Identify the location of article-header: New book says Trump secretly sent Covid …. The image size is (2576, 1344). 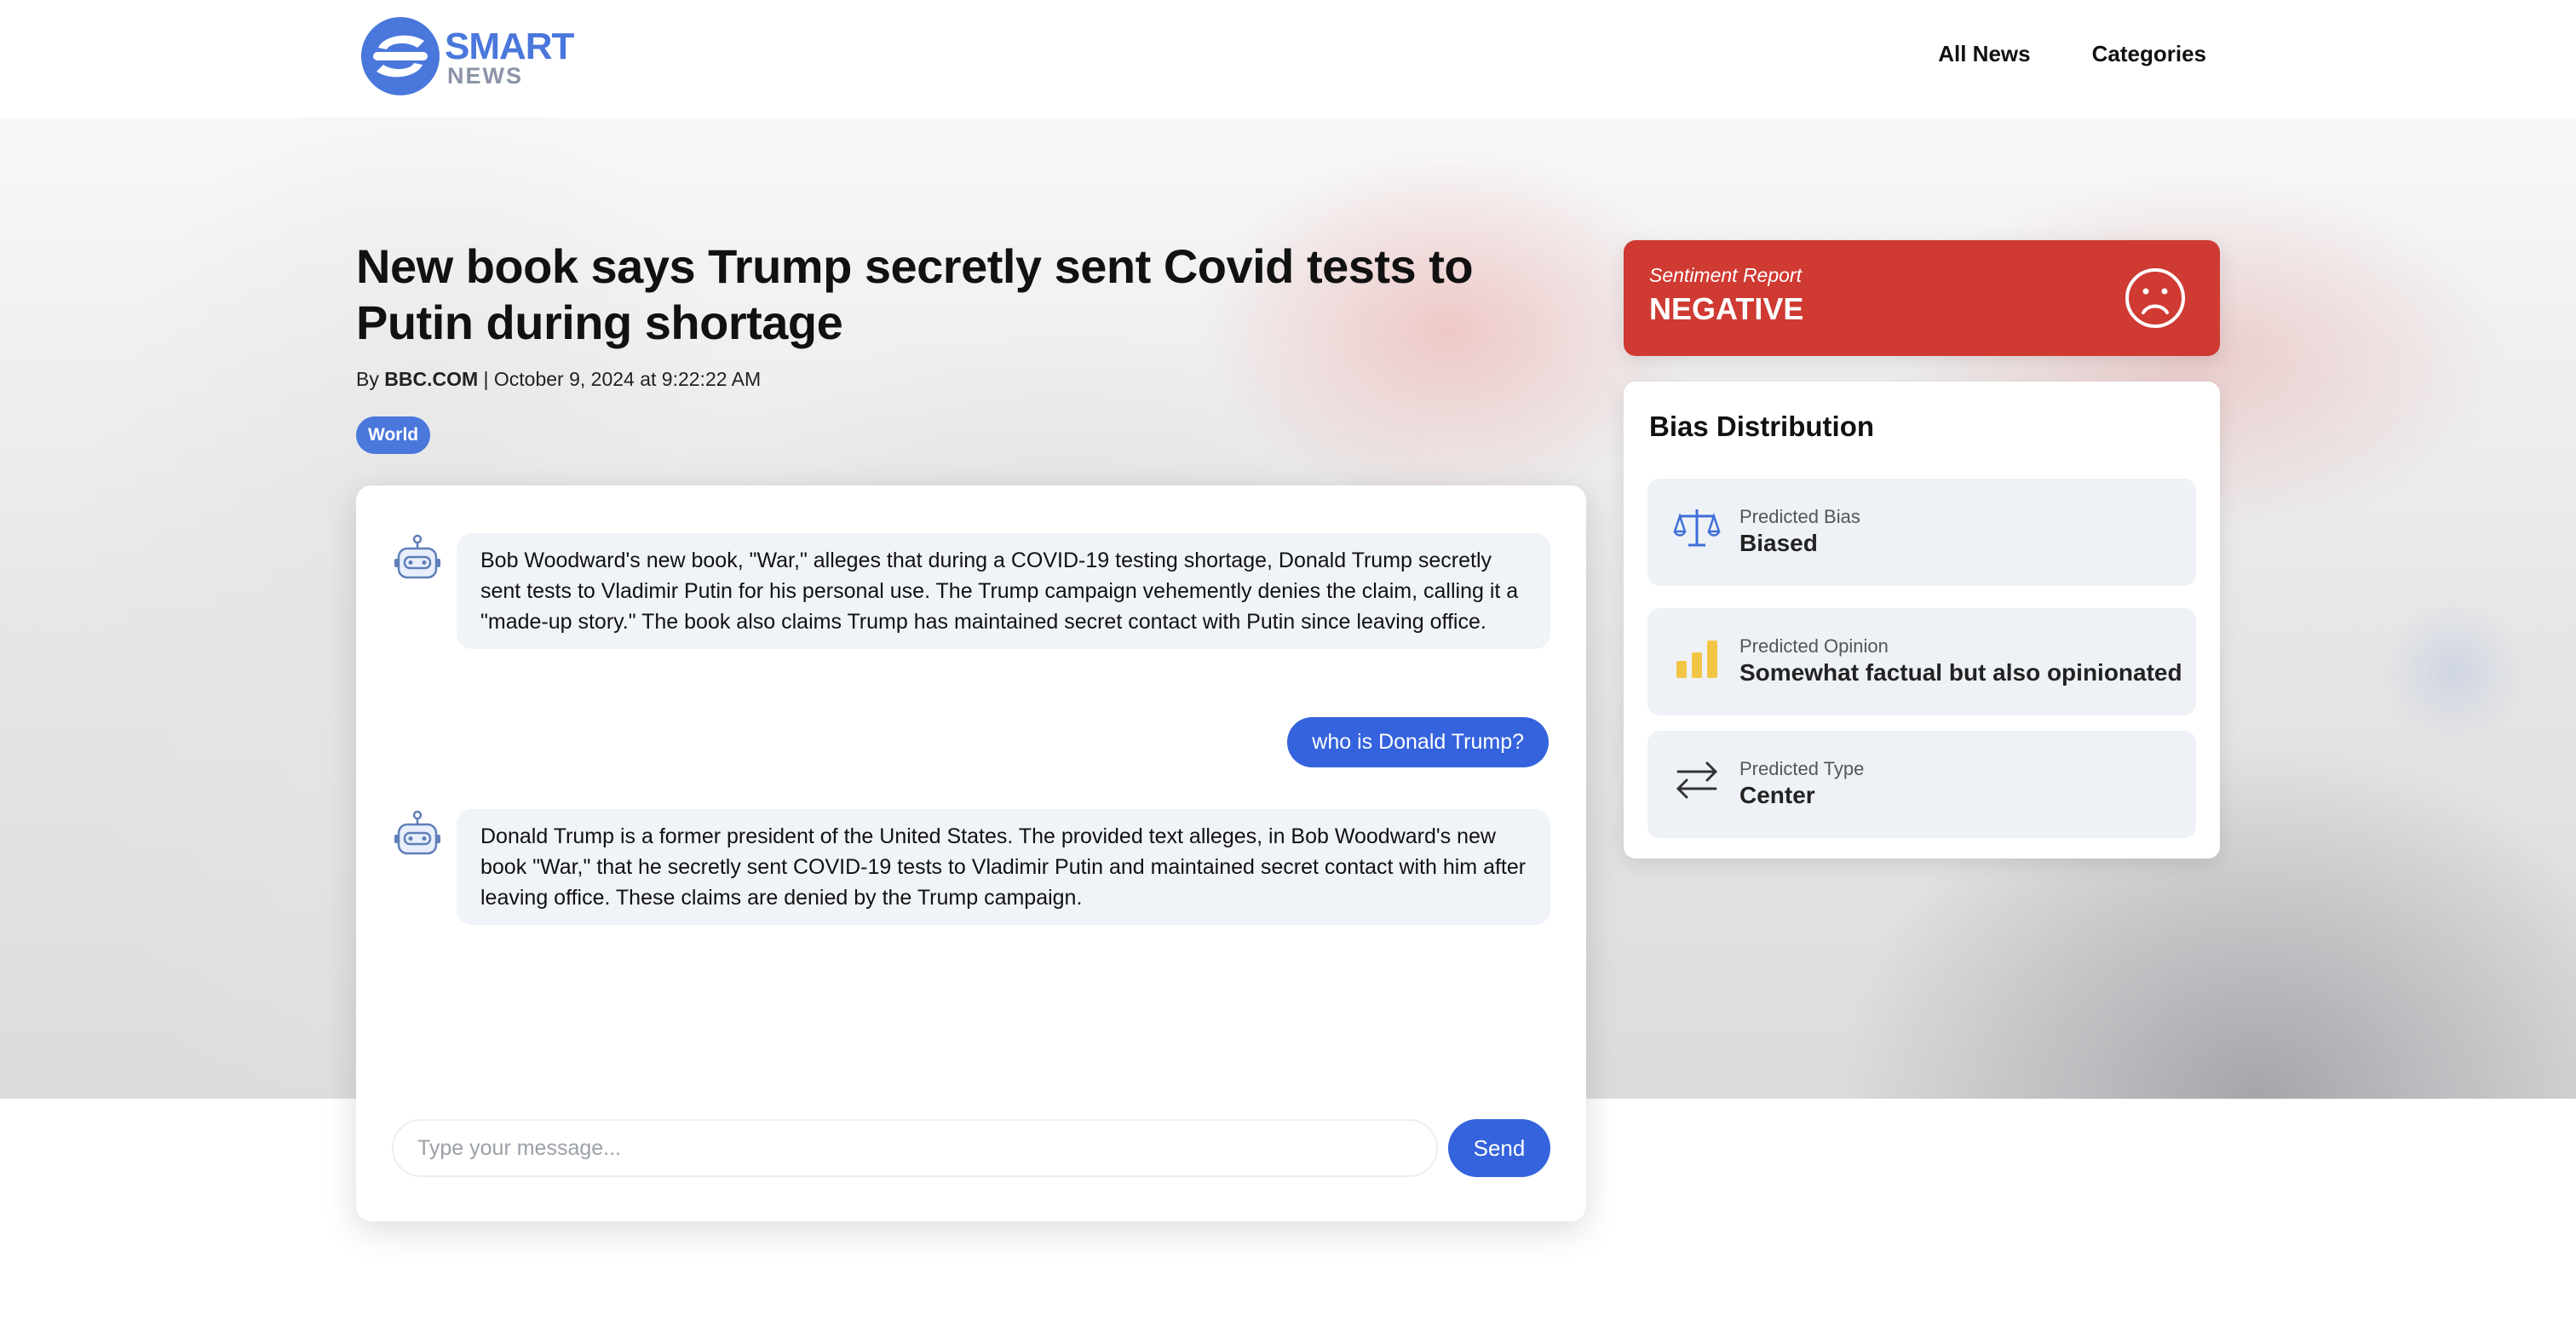
(978, 346).